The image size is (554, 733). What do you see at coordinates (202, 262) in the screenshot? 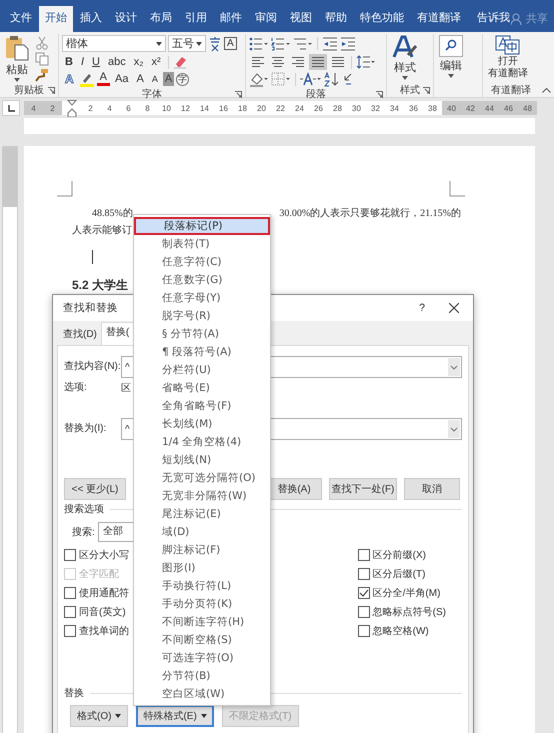
I see `menu-item: 任意字符(C)` at bounding box center [202, 262].